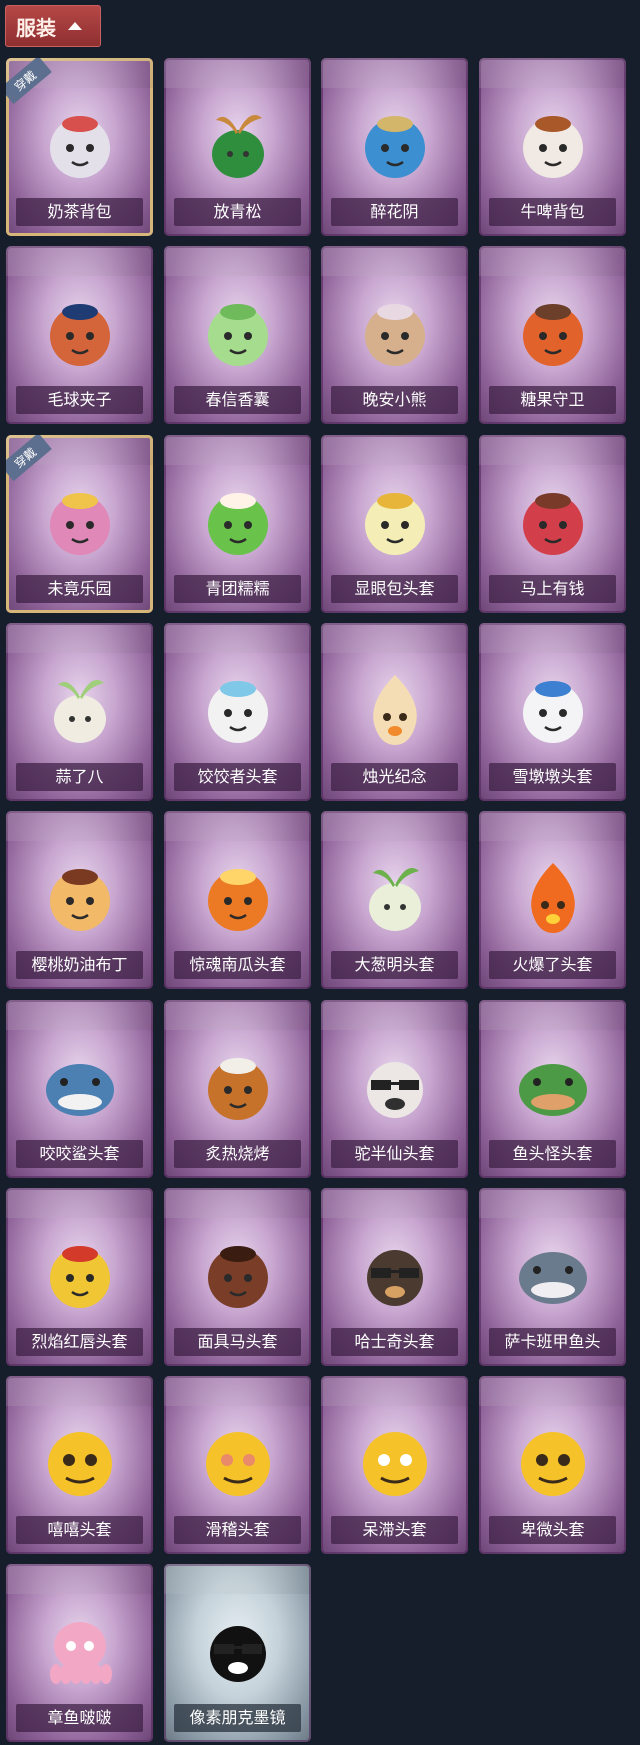 This screenshot has height=1745, width=640. Describe the element at coordinates (79, 212) in the screenshot. I see `costume-name: 奶茶背包` at that location.